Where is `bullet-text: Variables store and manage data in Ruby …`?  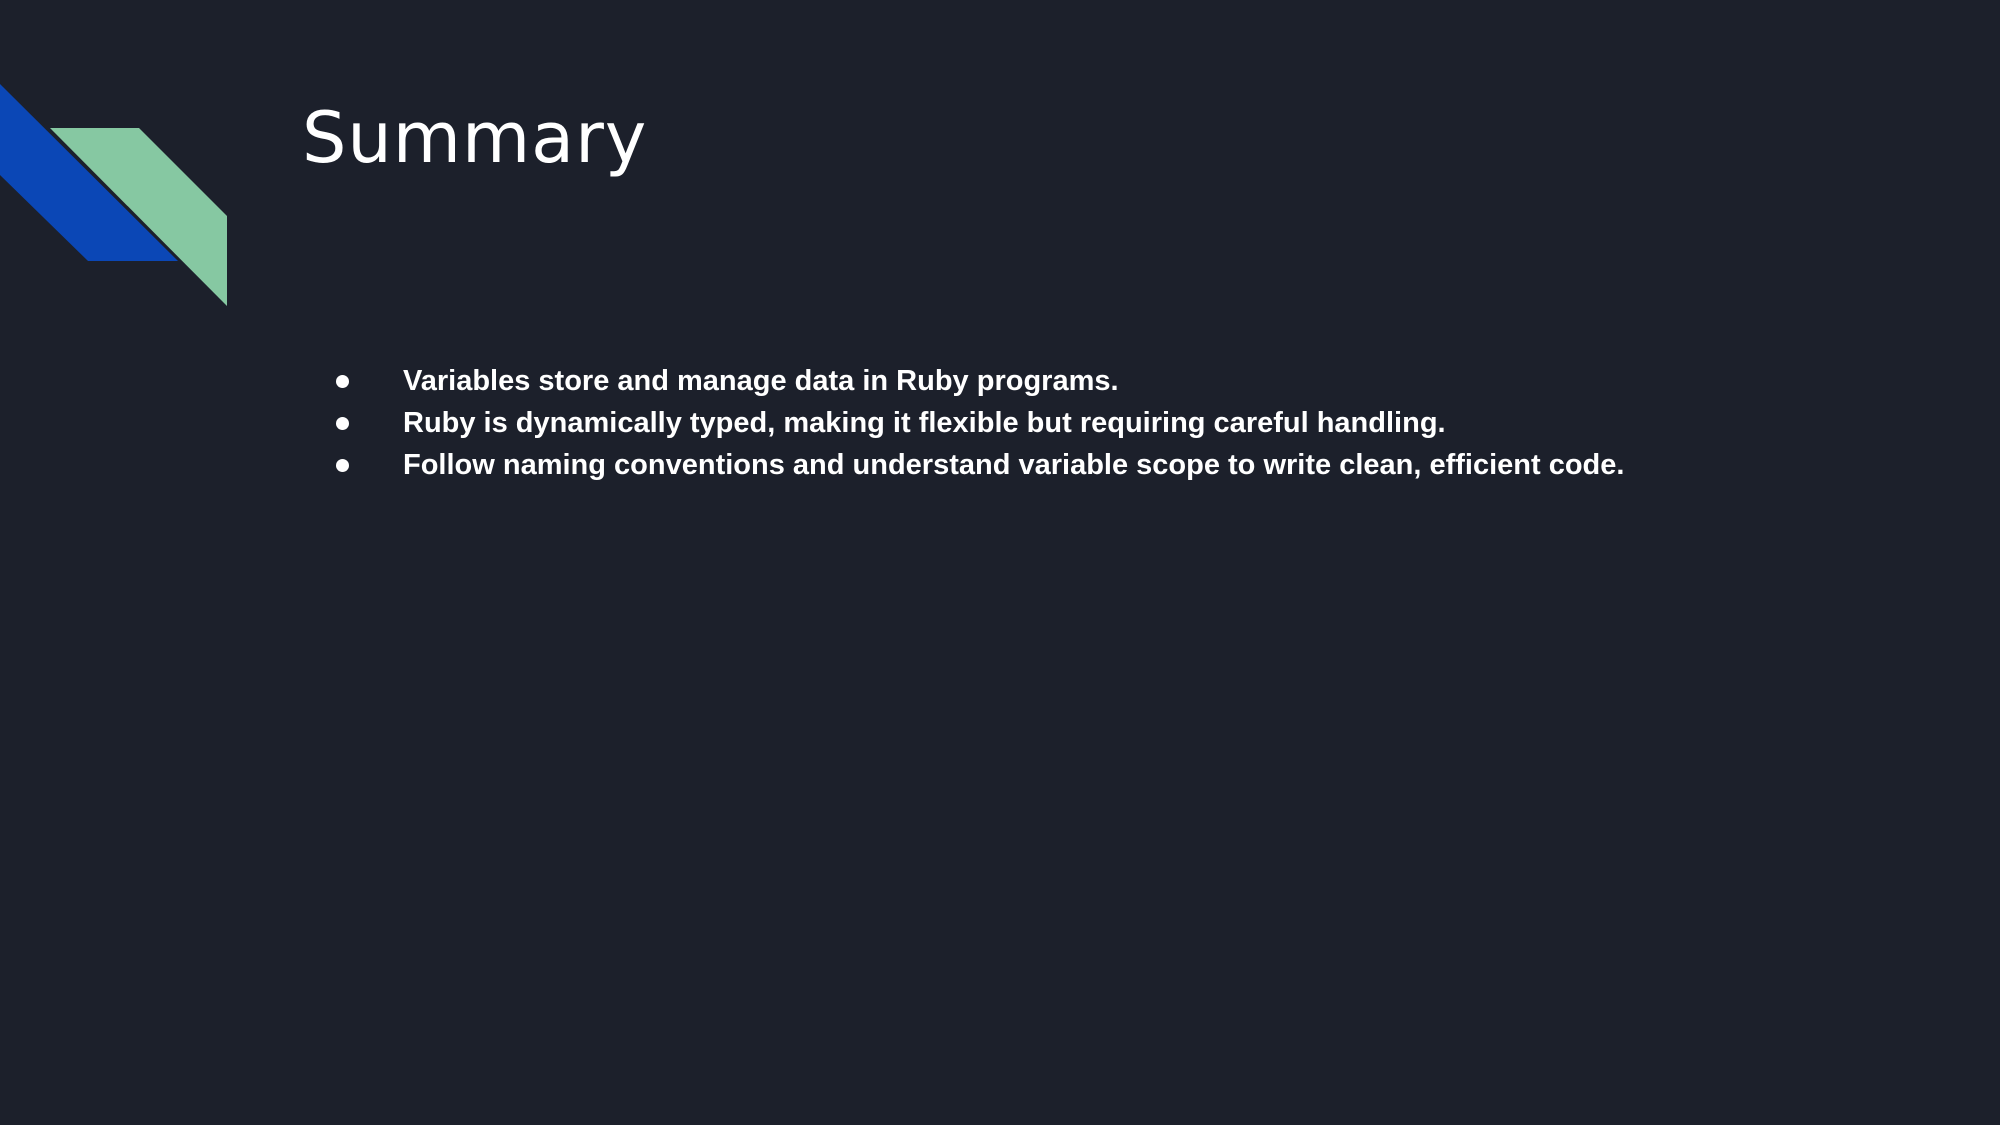
bullet-text: Variables store and manage data in Ruby … is located at coordinates (761, 381).